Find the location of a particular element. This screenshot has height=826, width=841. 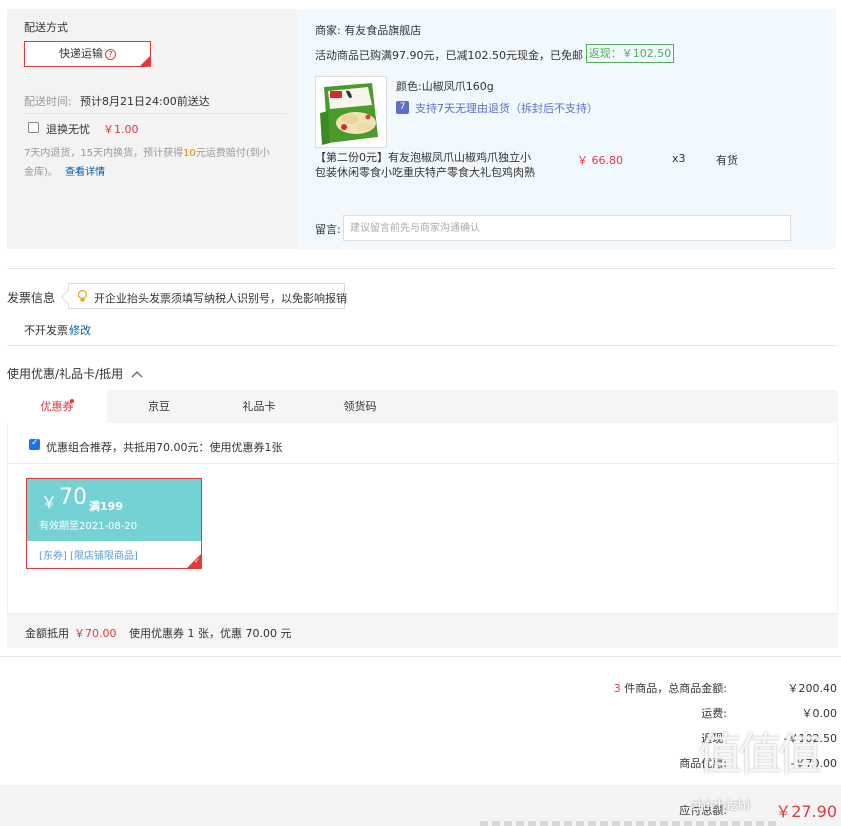

delivery-time-value: 预计8月21日24:00前送达 is located at coordinates (145, 101).